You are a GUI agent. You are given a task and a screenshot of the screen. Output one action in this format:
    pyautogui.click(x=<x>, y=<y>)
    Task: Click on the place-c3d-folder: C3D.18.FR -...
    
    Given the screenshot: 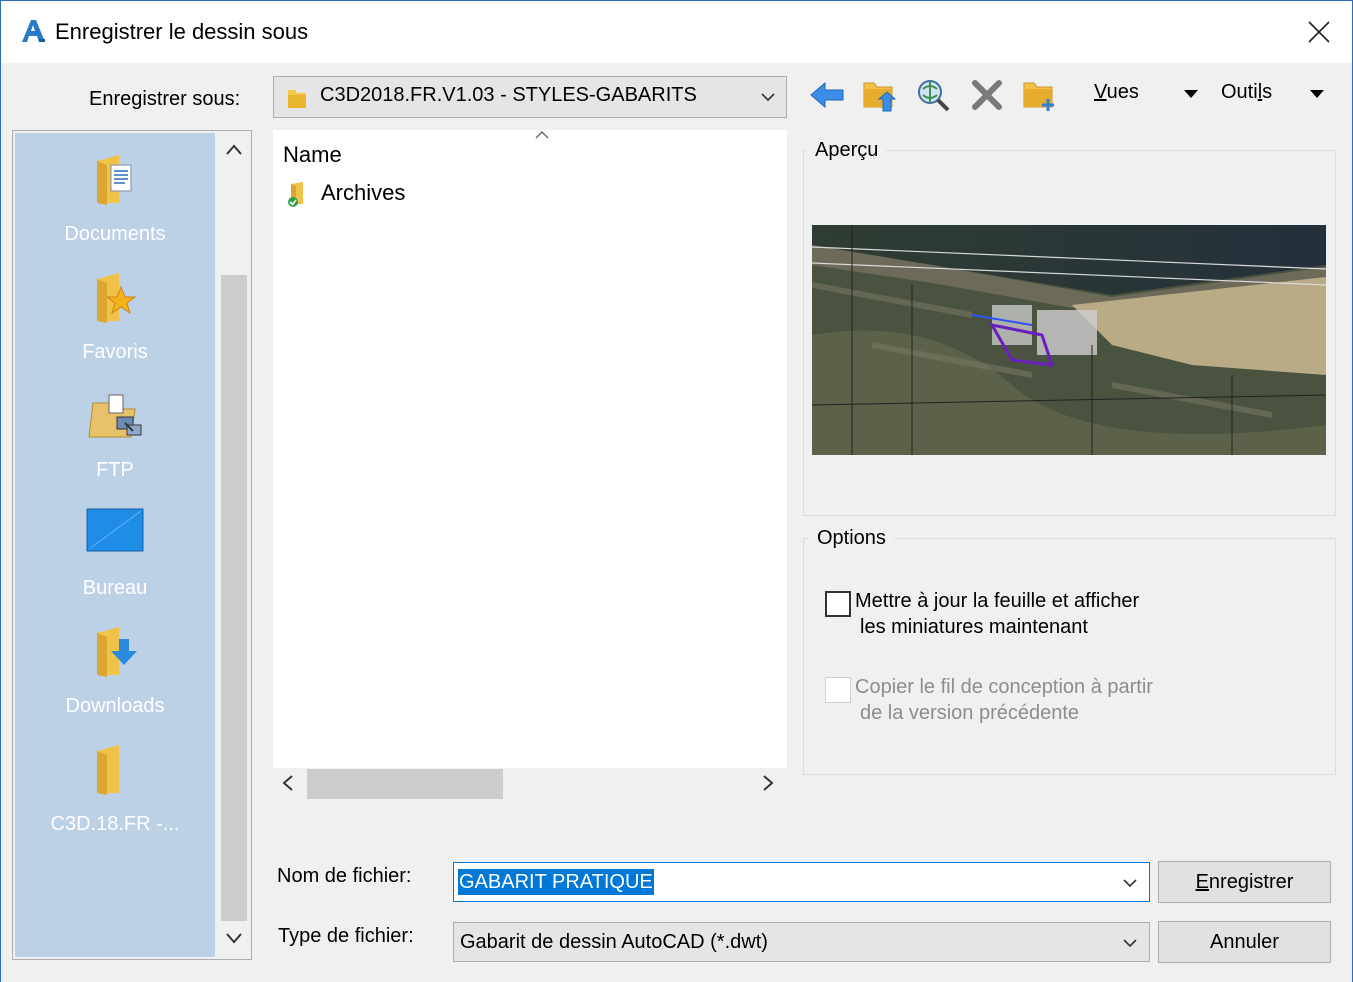 What is the action you would take?
    pyautogui.click(x=115, y=782)
    